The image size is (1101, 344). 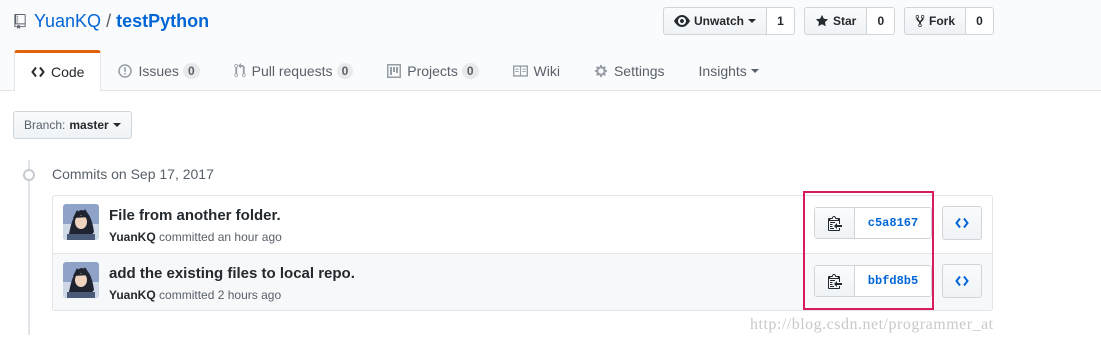 I want to click on gear-icon, so click(x=601, y=70).